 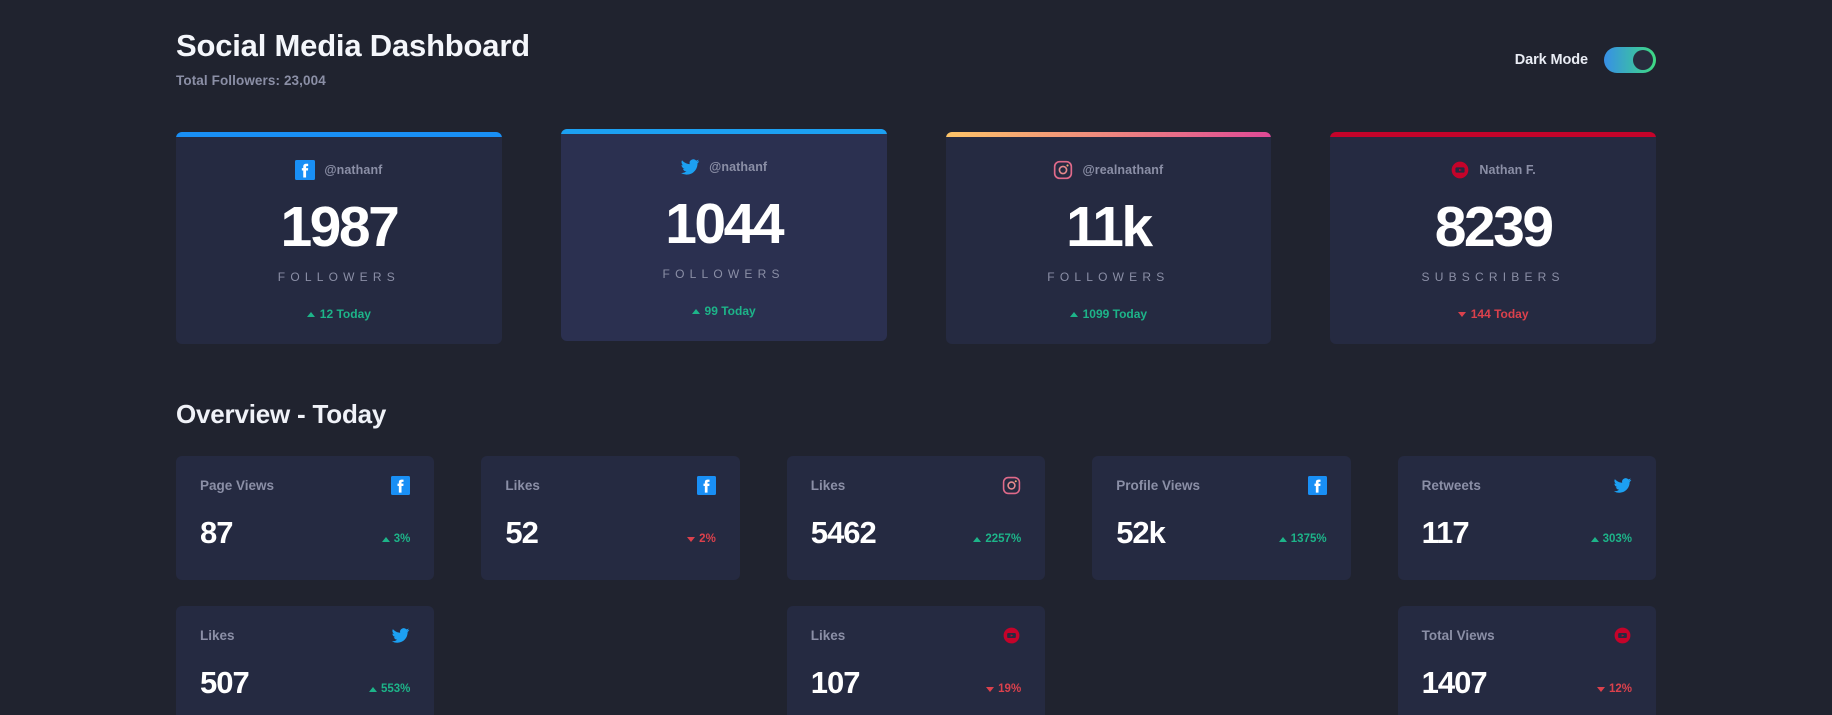 What do you see at coordinates (305, 660) in the screenshot?
I see `overview-card: Likes 507 553%` at bounding box center [305, 660].